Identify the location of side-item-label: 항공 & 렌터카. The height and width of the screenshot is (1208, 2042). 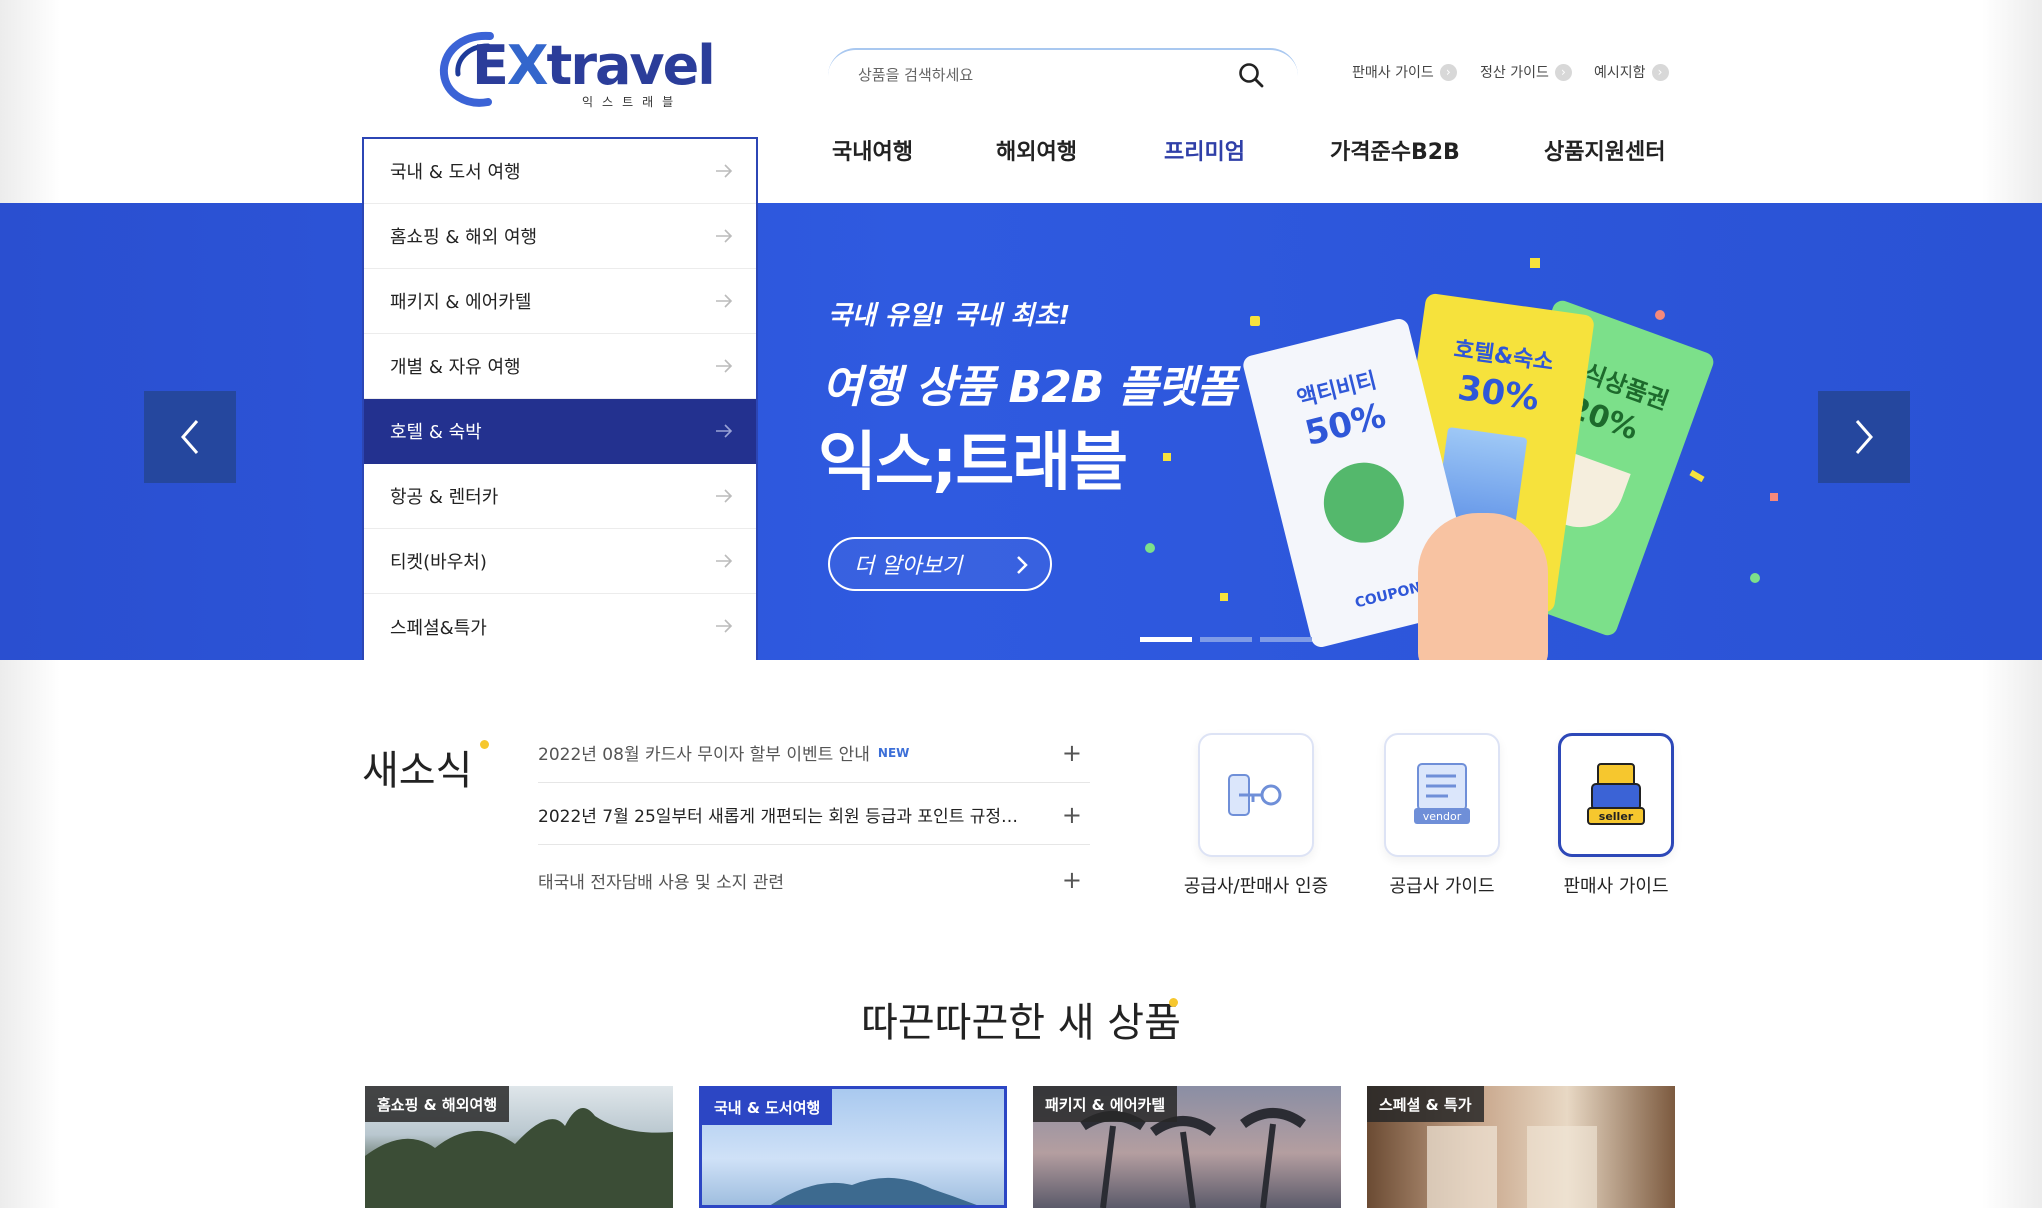
(444, 497).